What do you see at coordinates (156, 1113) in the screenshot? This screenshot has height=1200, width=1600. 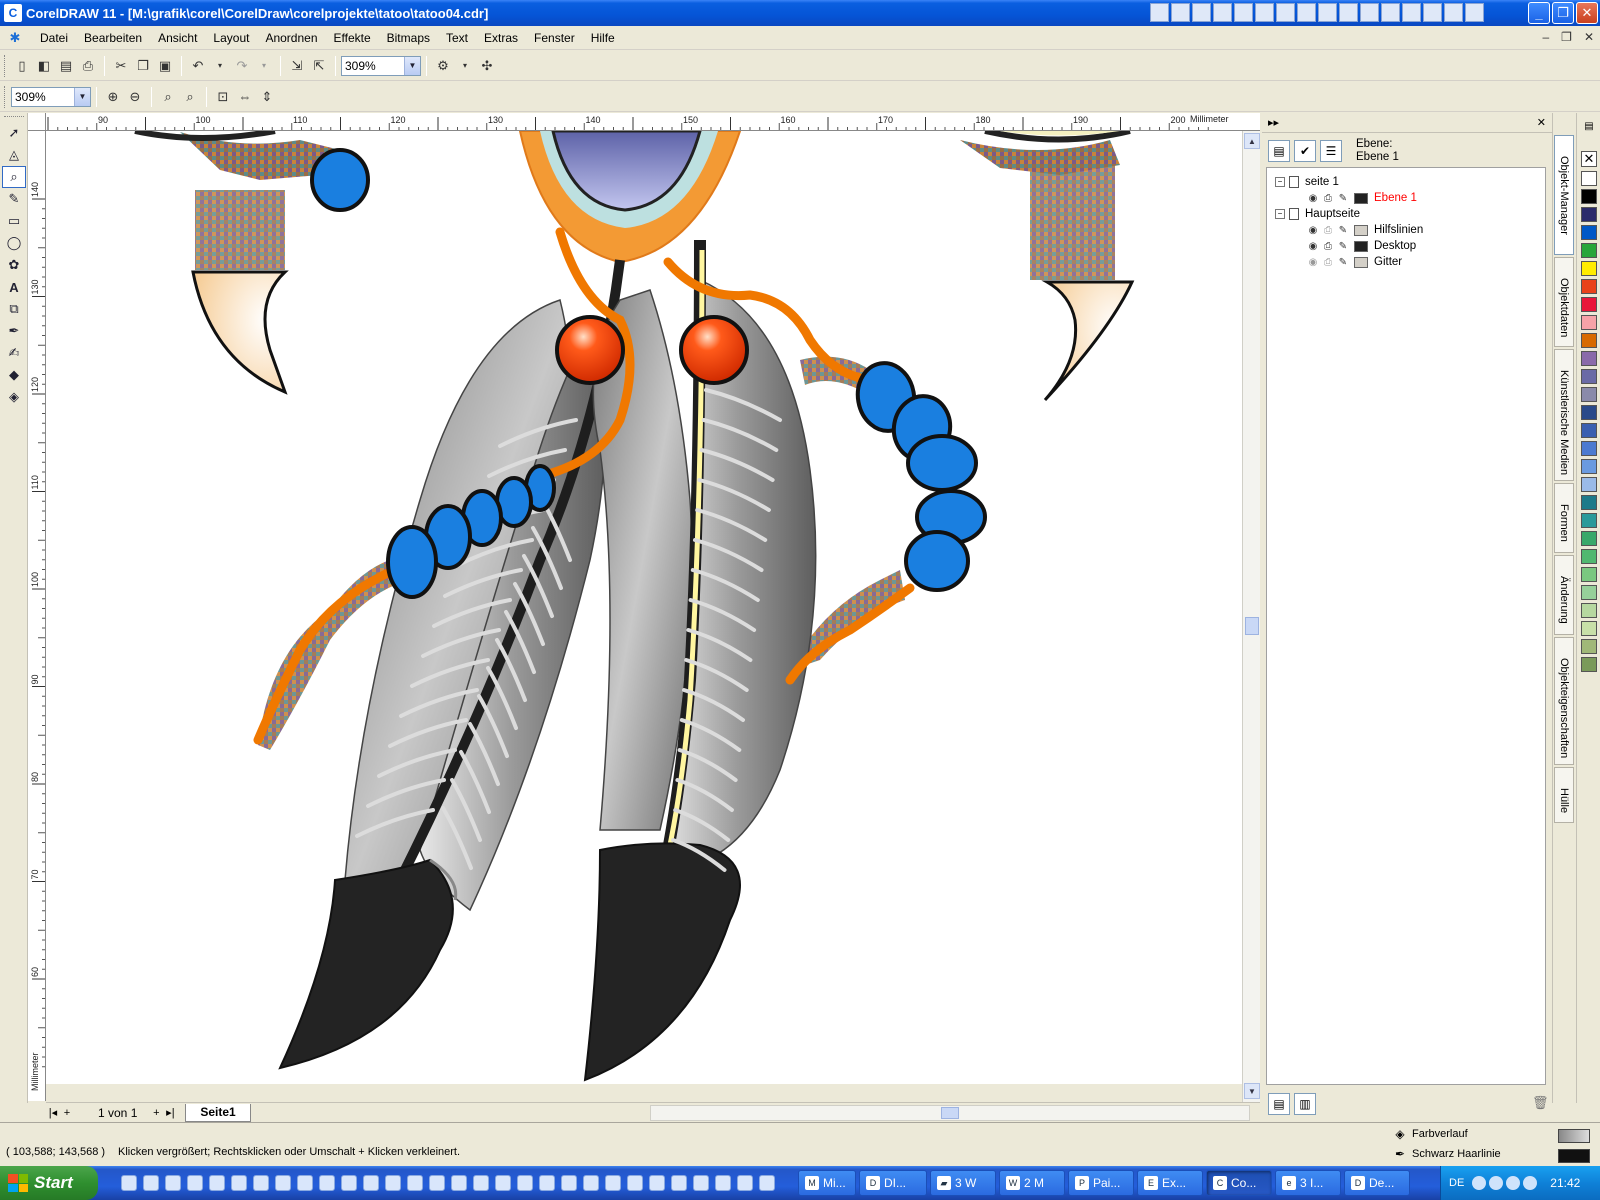 I see `add-page-after-icon: +` at bounding box center [156, 1113].